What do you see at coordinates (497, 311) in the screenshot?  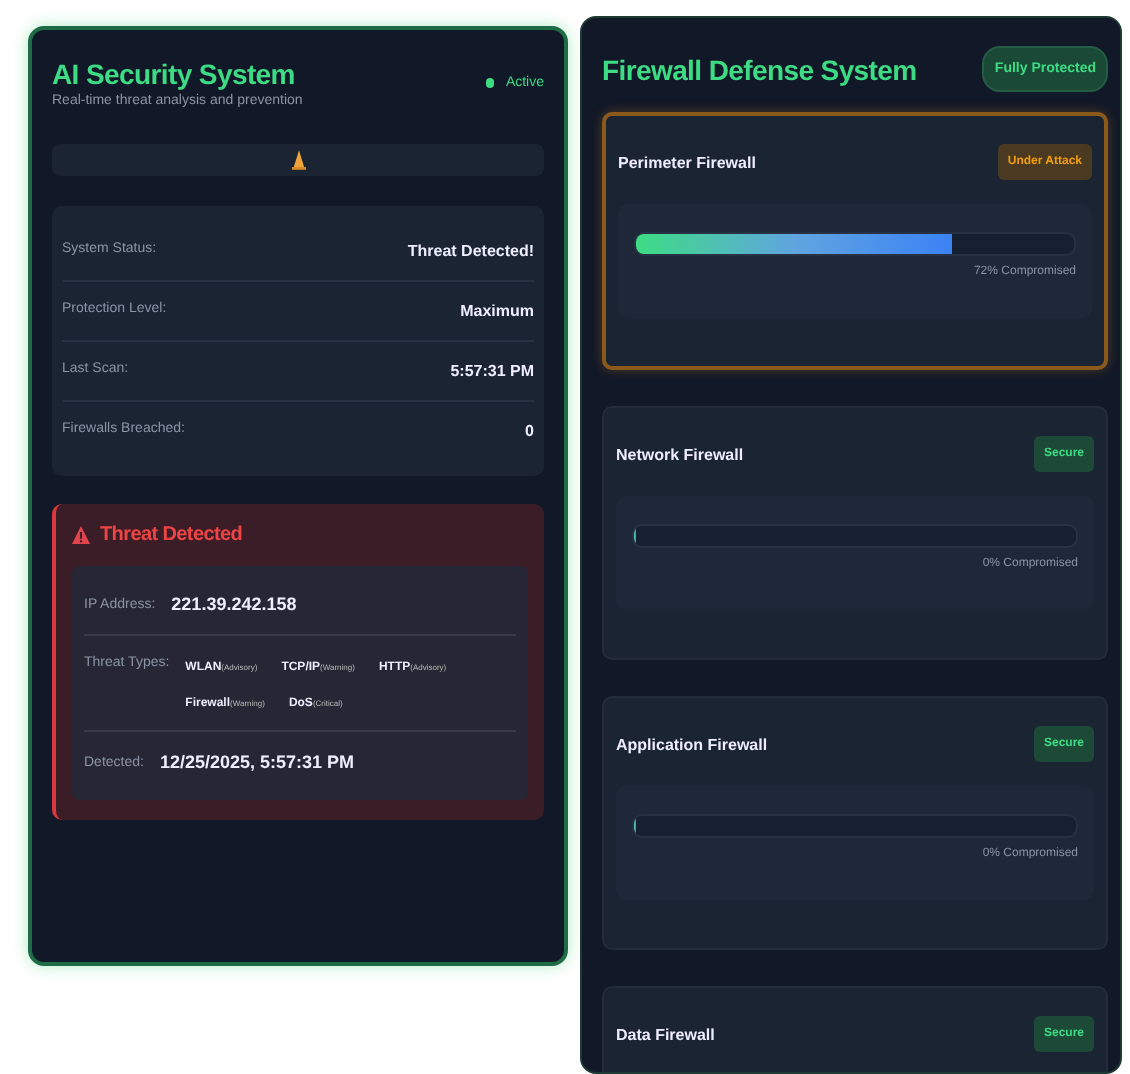 I see `stat-value: Maximum` at bounding box center [497, 311].